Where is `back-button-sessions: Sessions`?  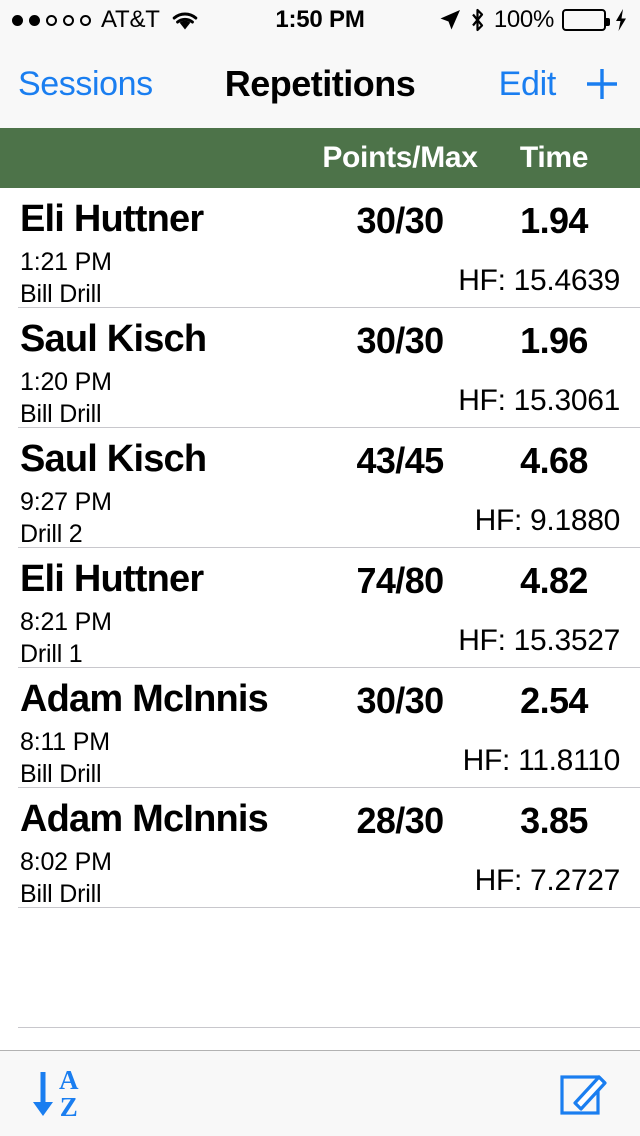
back-button-sessions: Sessions is located at coordinates (85, 84).